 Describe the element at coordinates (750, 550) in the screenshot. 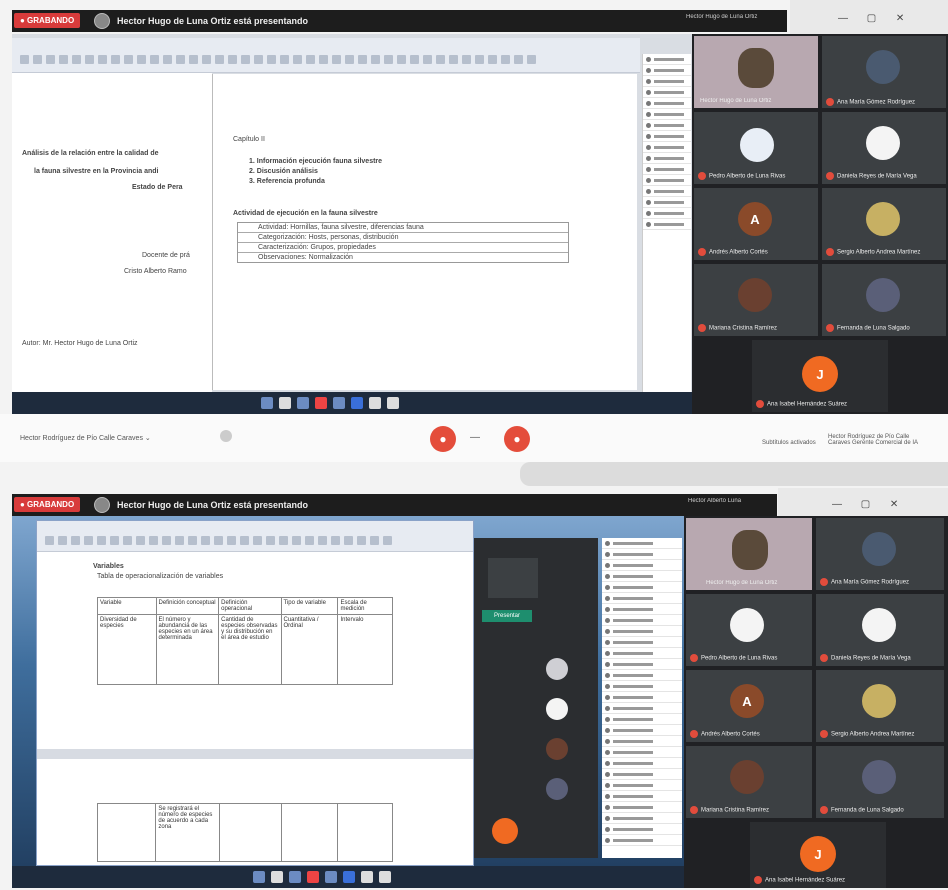

I see `video-face` at that location.